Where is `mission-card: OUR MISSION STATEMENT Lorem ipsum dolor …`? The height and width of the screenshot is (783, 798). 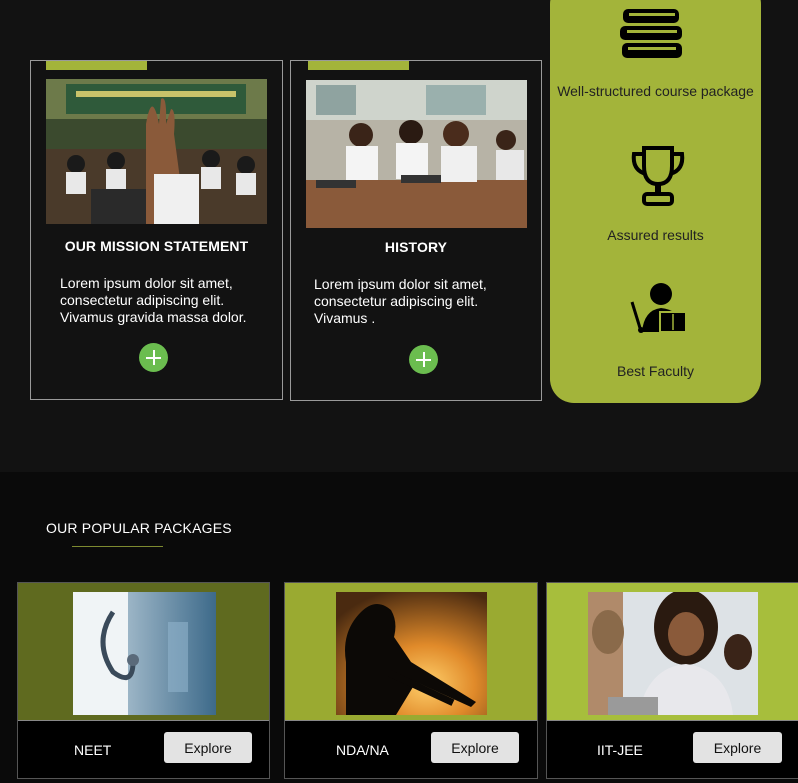 mission-card: OUR MISSION STATEMENT Lorem ipsum dolor … is located at coordinates (156, 230).